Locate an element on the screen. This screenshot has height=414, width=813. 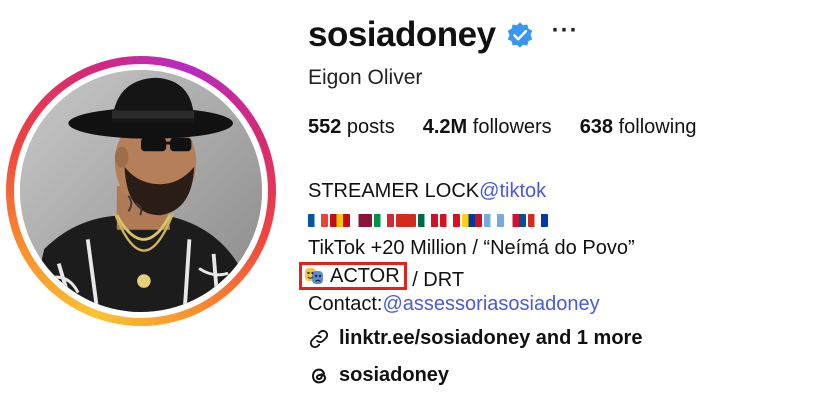
bio-line-4: ACTOR / DRT is located at coordinates (467, 276).